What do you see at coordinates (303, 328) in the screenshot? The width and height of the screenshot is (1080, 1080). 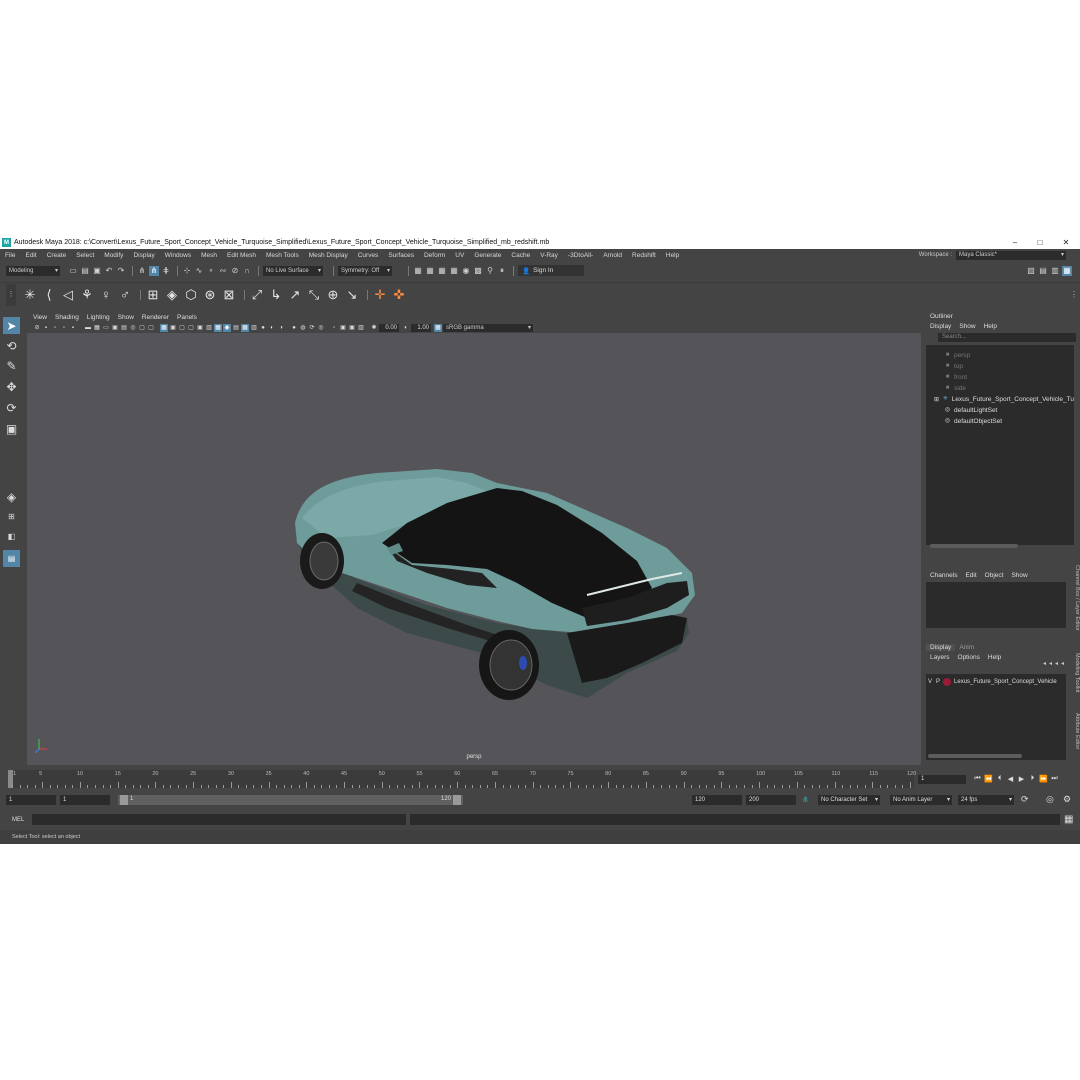 I see `material-icon: ◍` at bounding box center [303, 328].